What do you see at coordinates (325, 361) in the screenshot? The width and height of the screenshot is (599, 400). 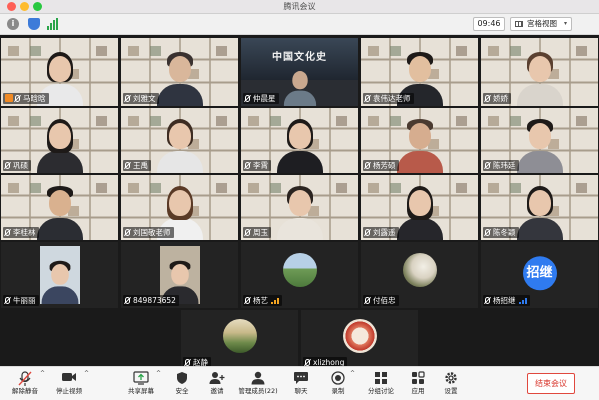 I see `participant-name-tag: xlizhong` at bounding box center [325, 361].